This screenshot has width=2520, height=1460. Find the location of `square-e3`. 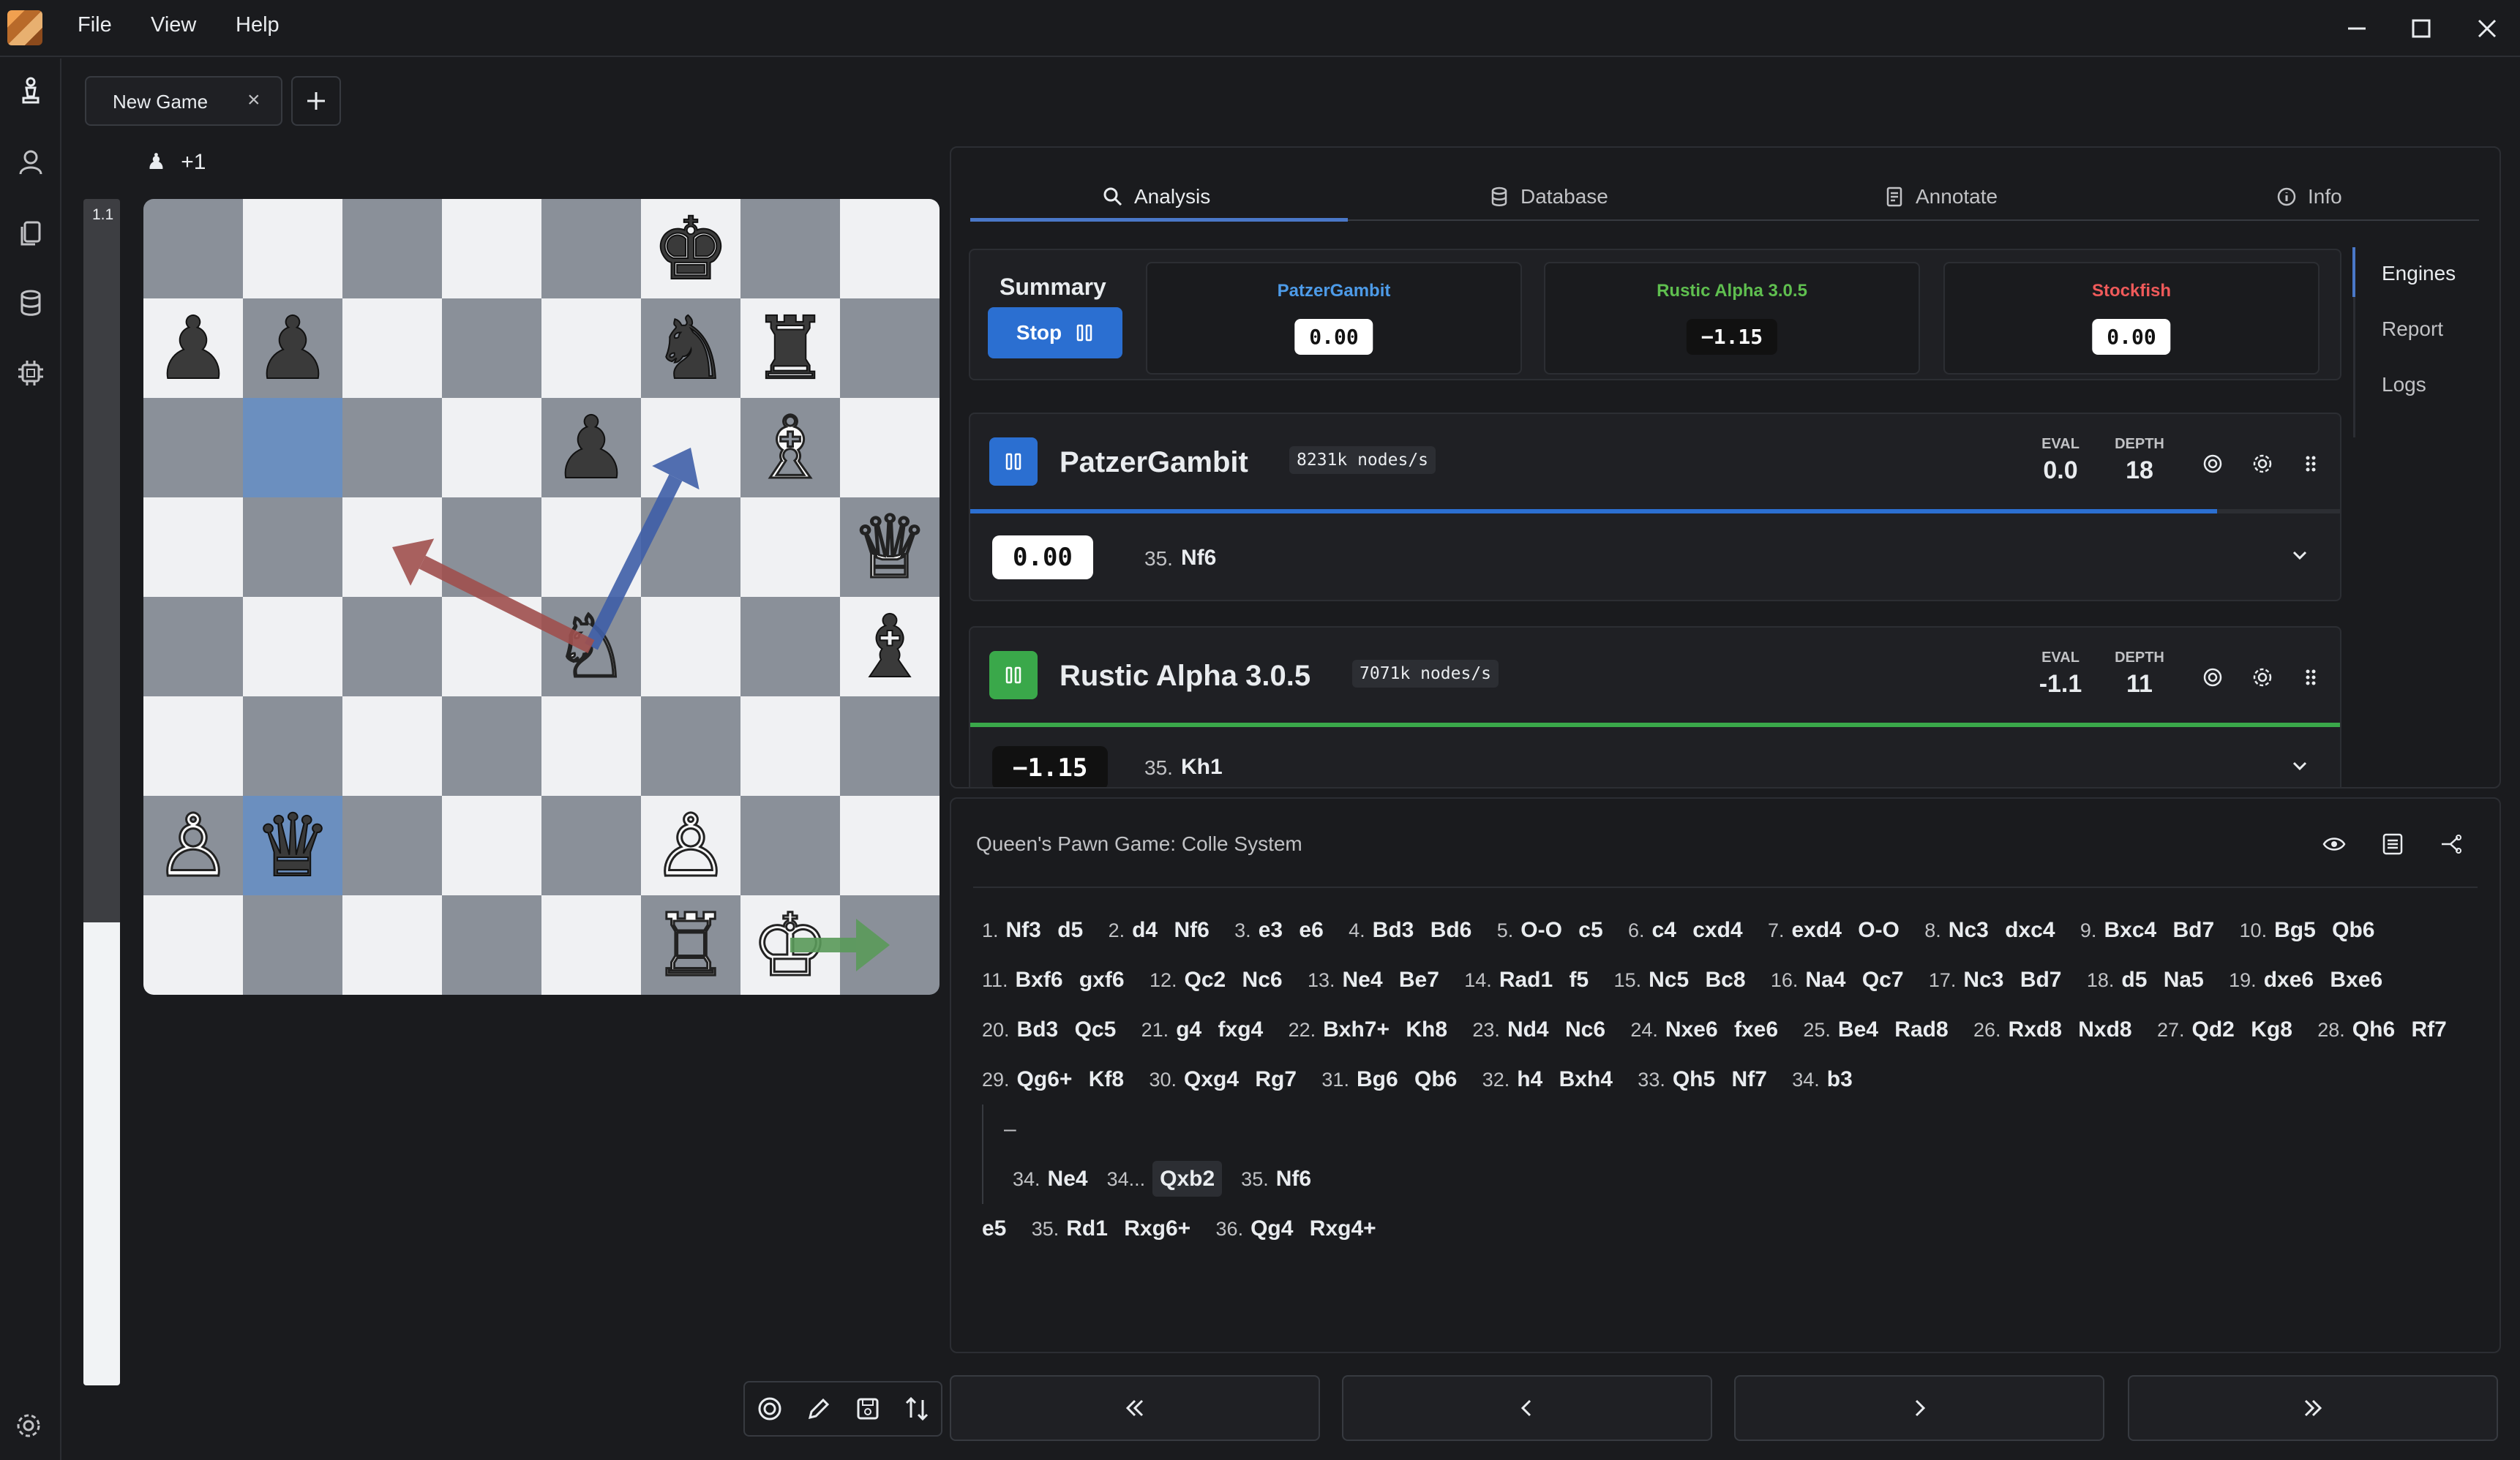

square-e3 is located at coordinates (591, 746).